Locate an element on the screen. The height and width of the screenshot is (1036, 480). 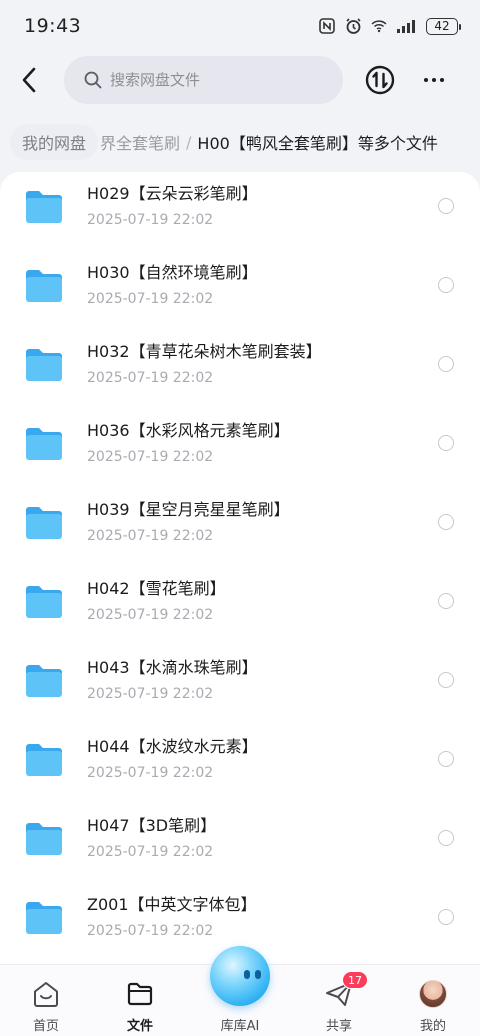
status-bar: 19:43 42 is located at coordinates (240, 26).